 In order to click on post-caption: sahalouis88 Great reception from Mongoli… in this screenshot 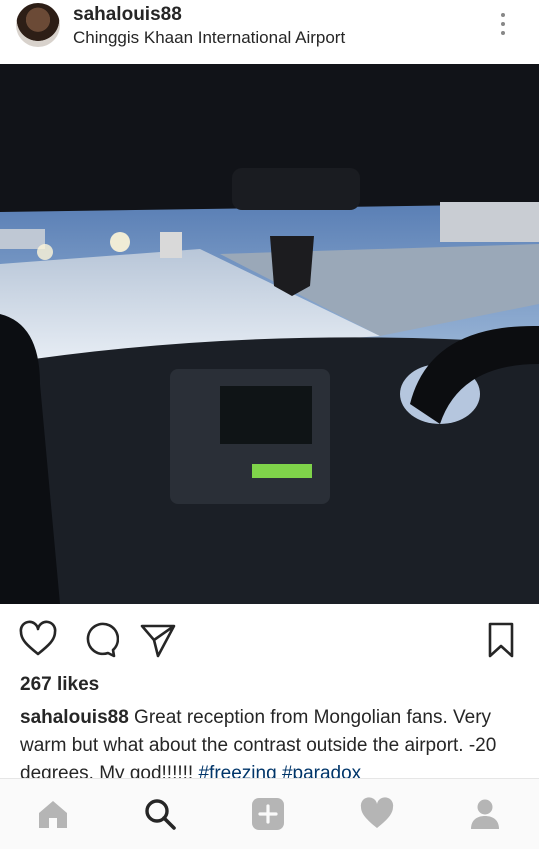, I will do `click(272, 743)`.